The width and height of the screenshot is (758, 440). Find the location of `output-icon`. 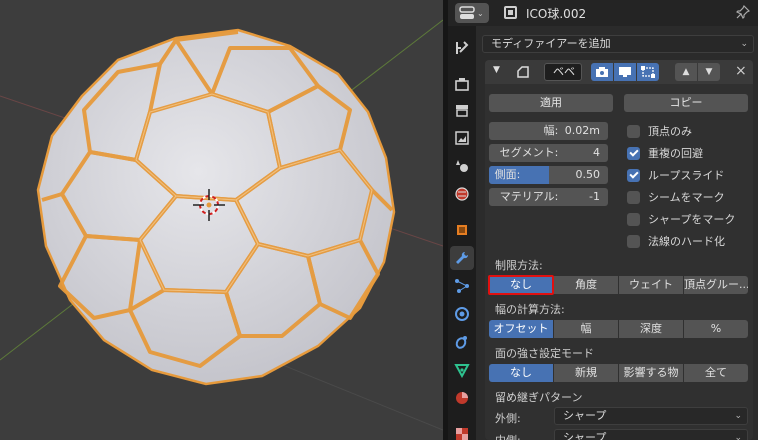

output-icon is located at coordinates (462, 111).